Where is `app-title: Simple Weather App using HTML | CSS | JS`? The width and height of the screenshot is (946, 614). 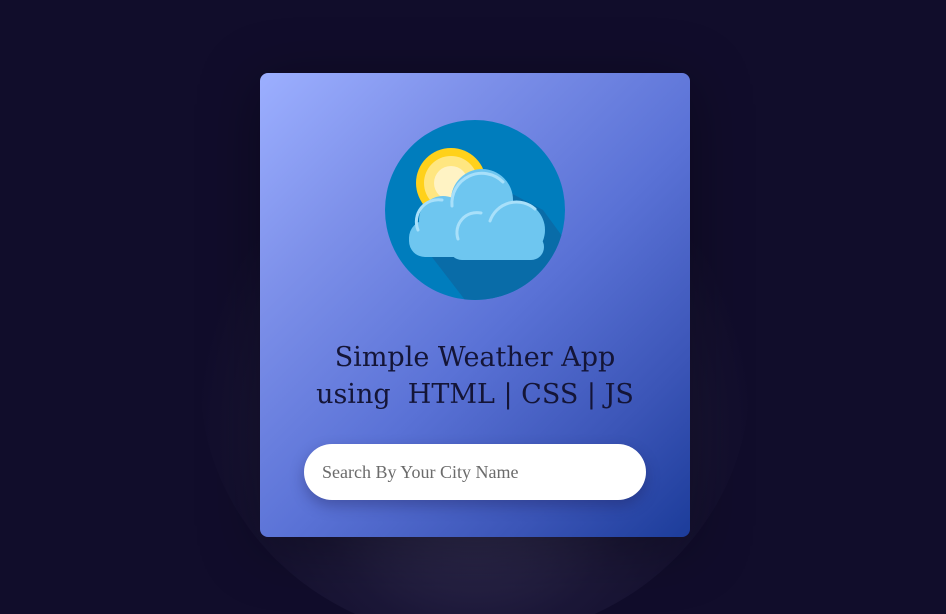 app-title: Simple Weather App using HTML | CSS | JS is located at coordinates (475, 376).